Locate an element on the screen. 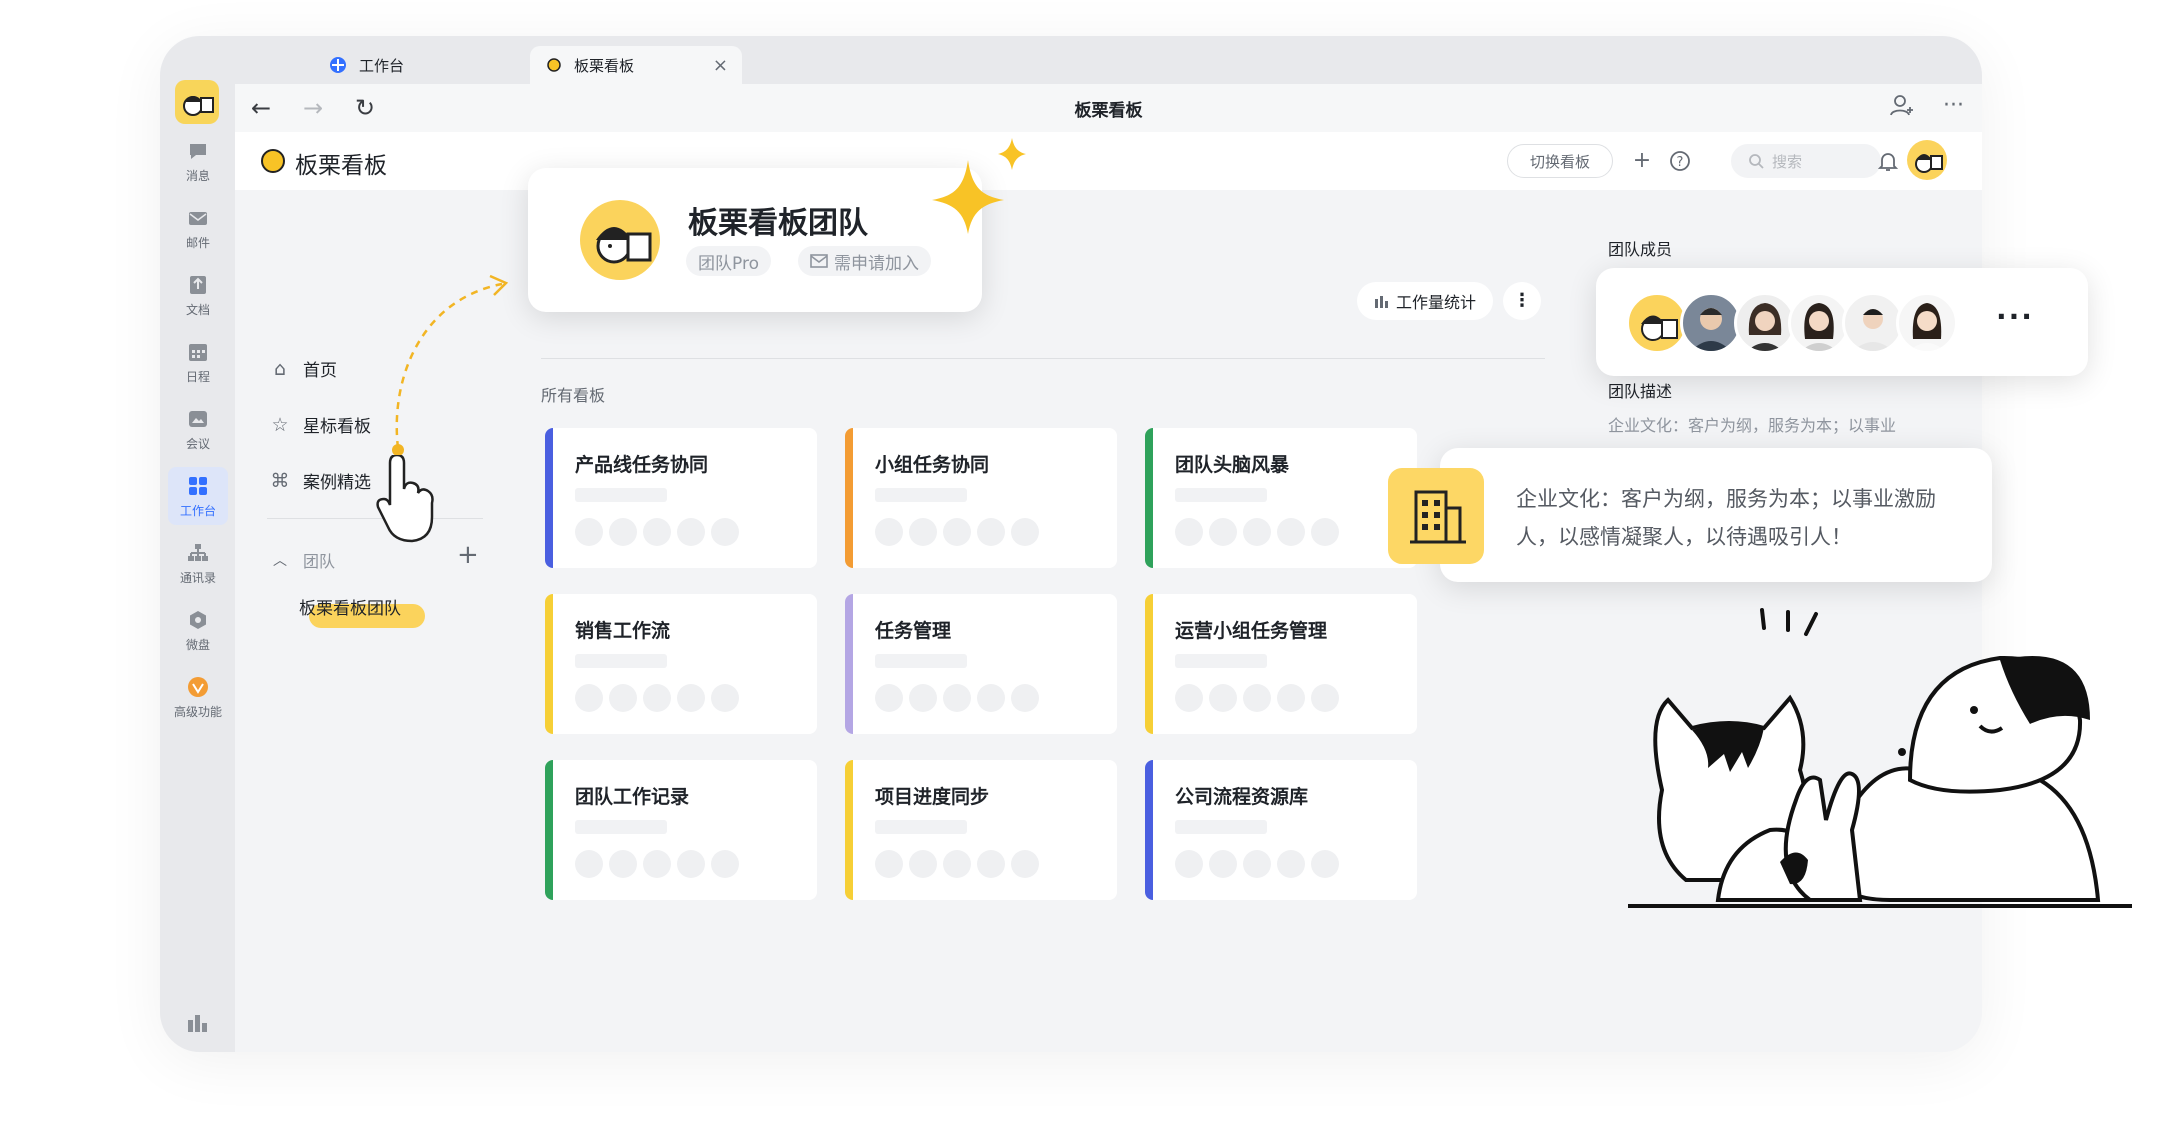  board-card: 销售工作流 is located at coordinates (681, 664).